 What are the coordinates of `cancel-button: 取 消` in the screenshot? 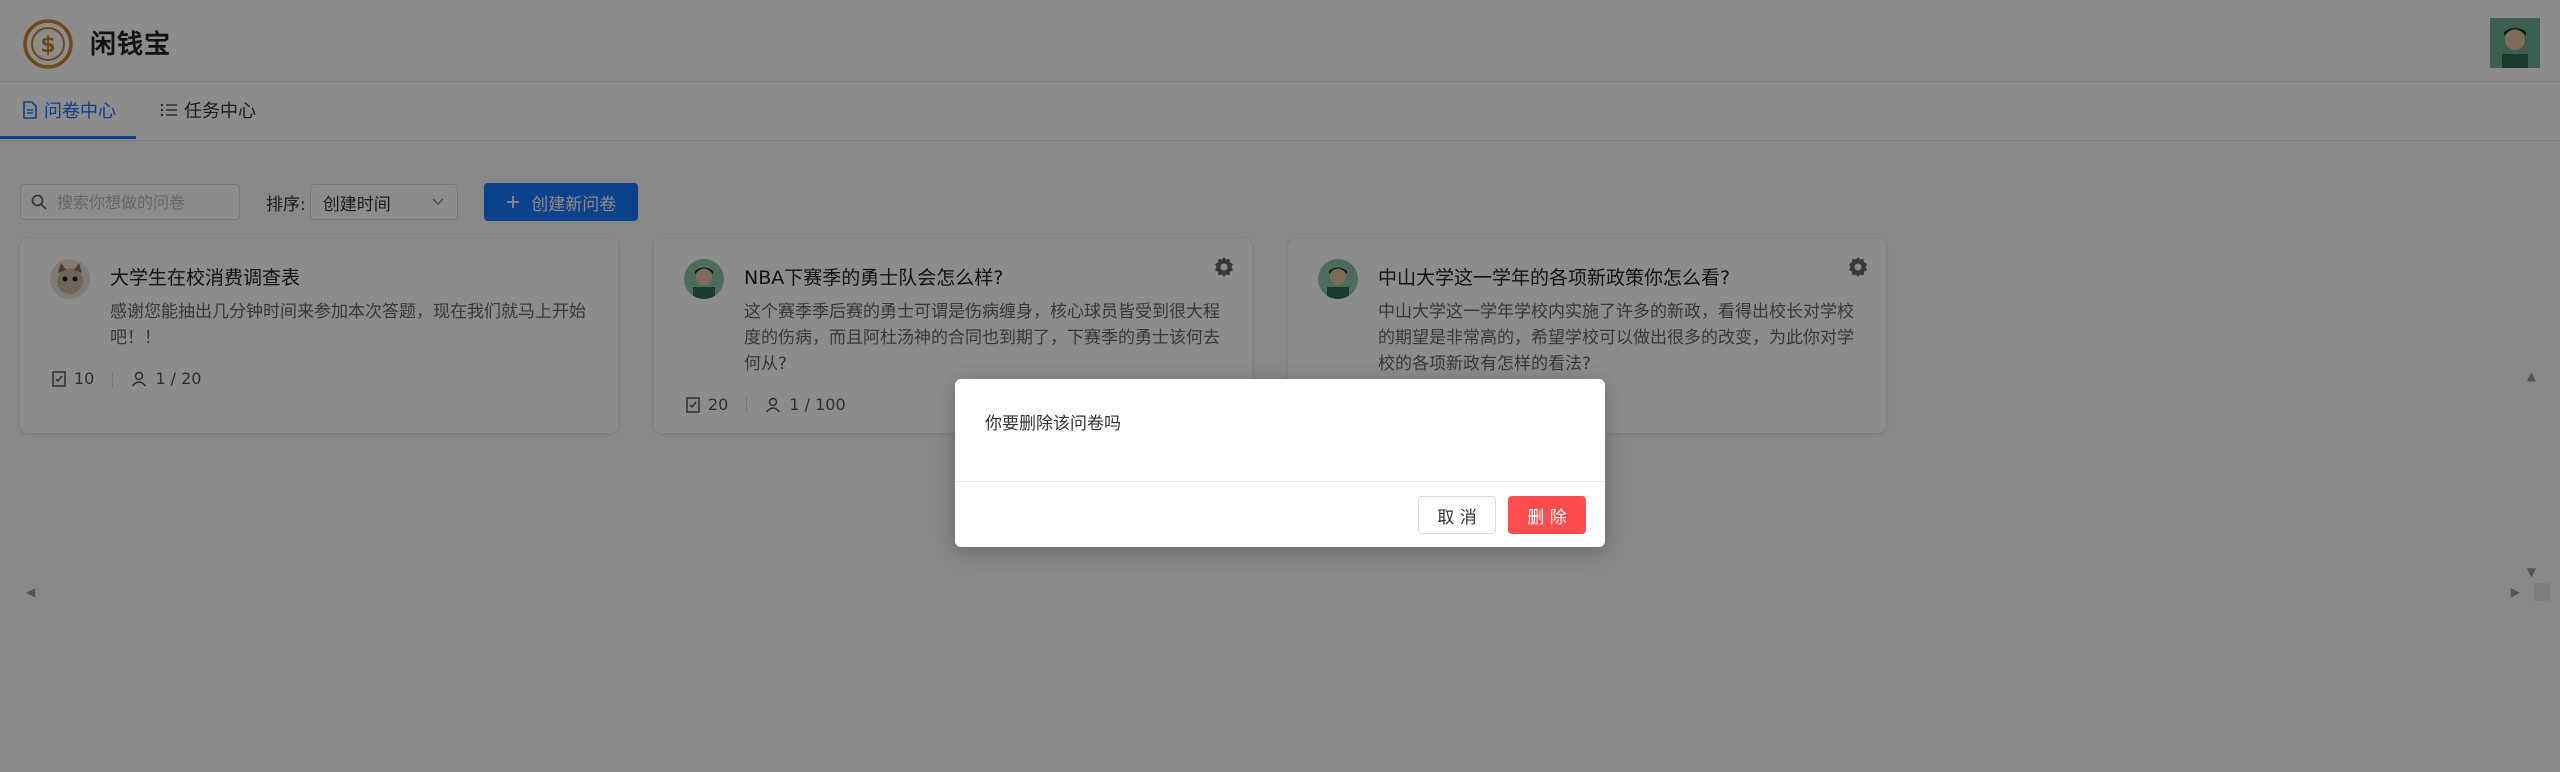 It's located at (1457, 515).